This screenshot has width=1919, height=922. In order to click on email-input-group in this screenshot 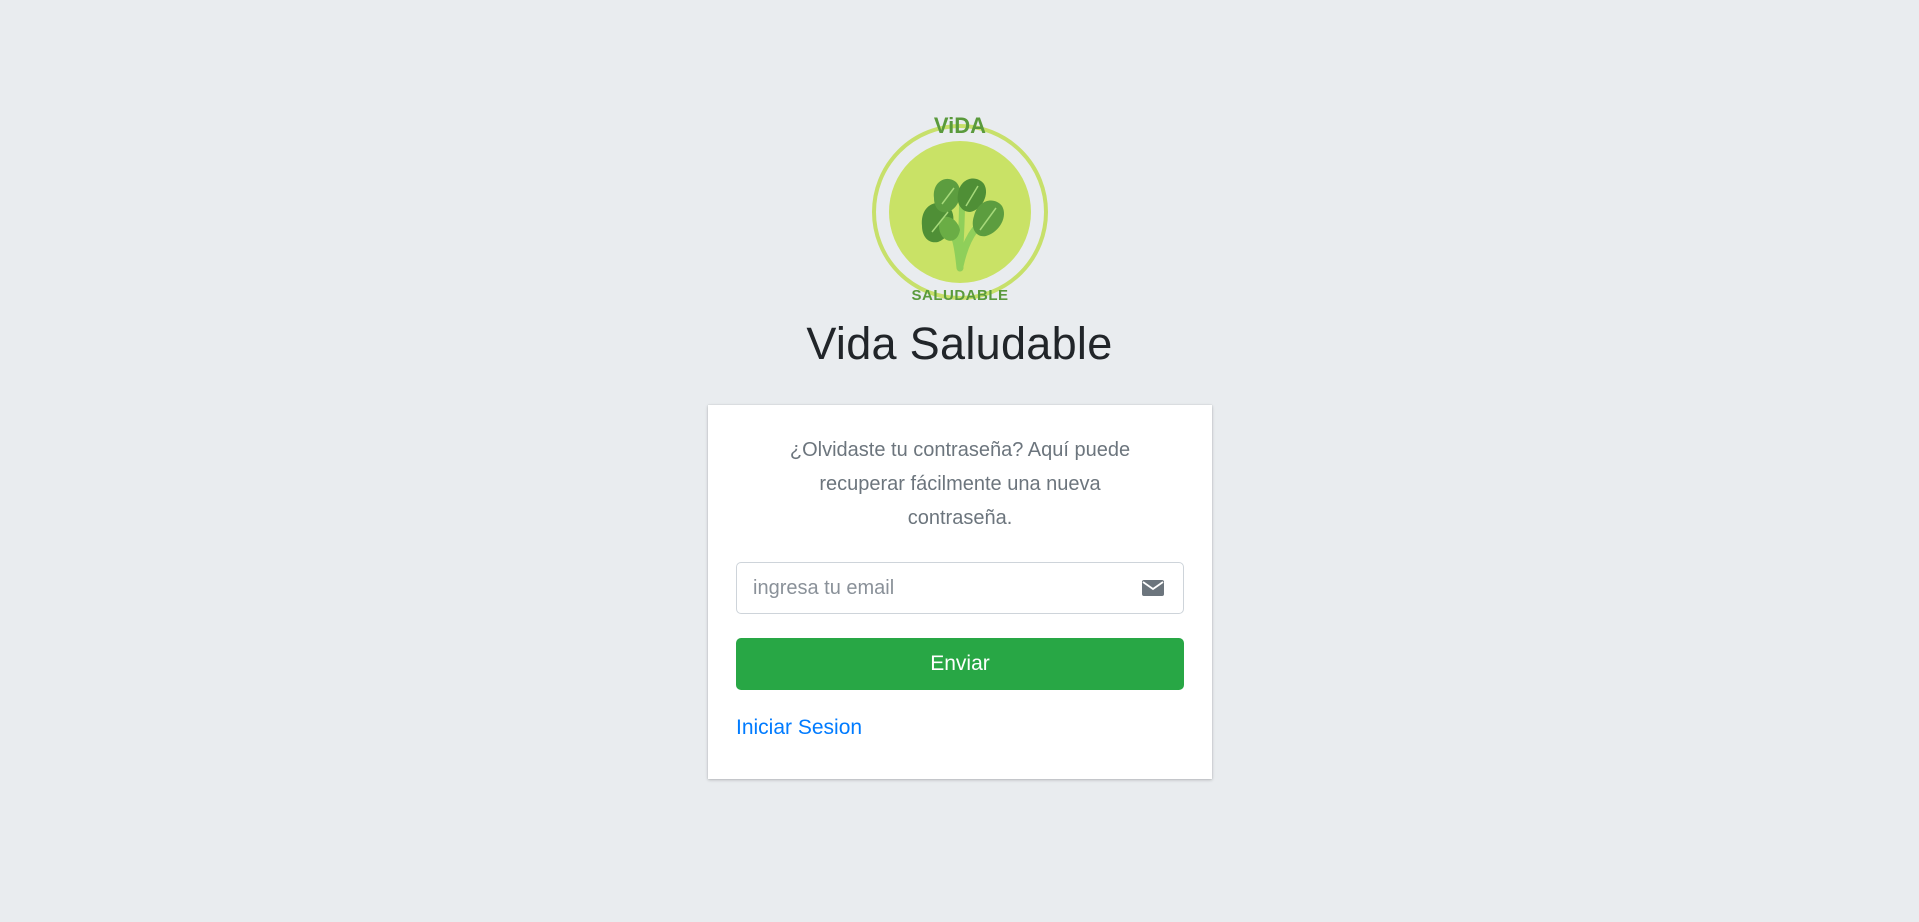, I will do `click(960, 588)`.